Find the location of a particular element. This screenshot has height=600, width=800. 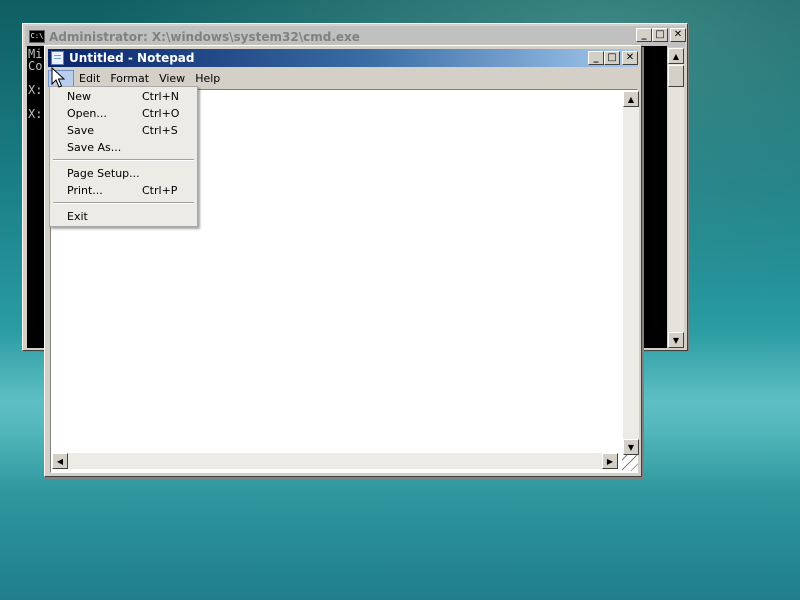

menu-view: View is located at coordinates (172, 78).